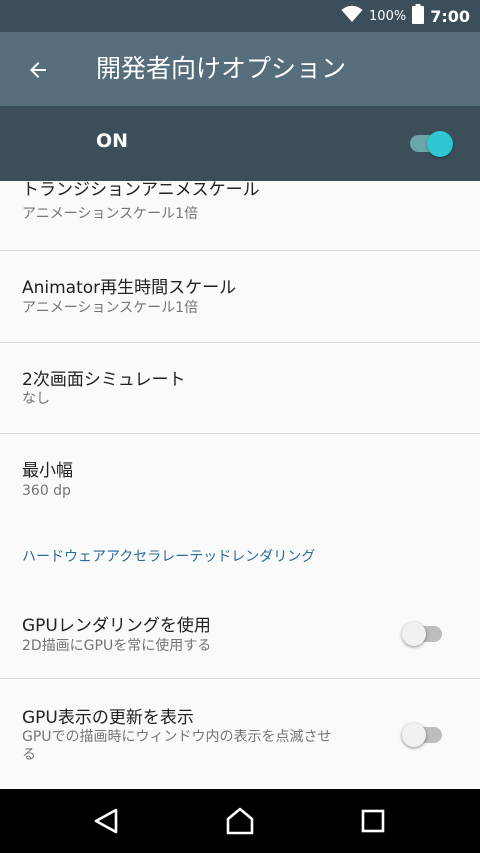 This screenshot has height=853, width=480. Describe the element at coordinates (418, 16) in the screenshot. I see `battery-icon` at that location.